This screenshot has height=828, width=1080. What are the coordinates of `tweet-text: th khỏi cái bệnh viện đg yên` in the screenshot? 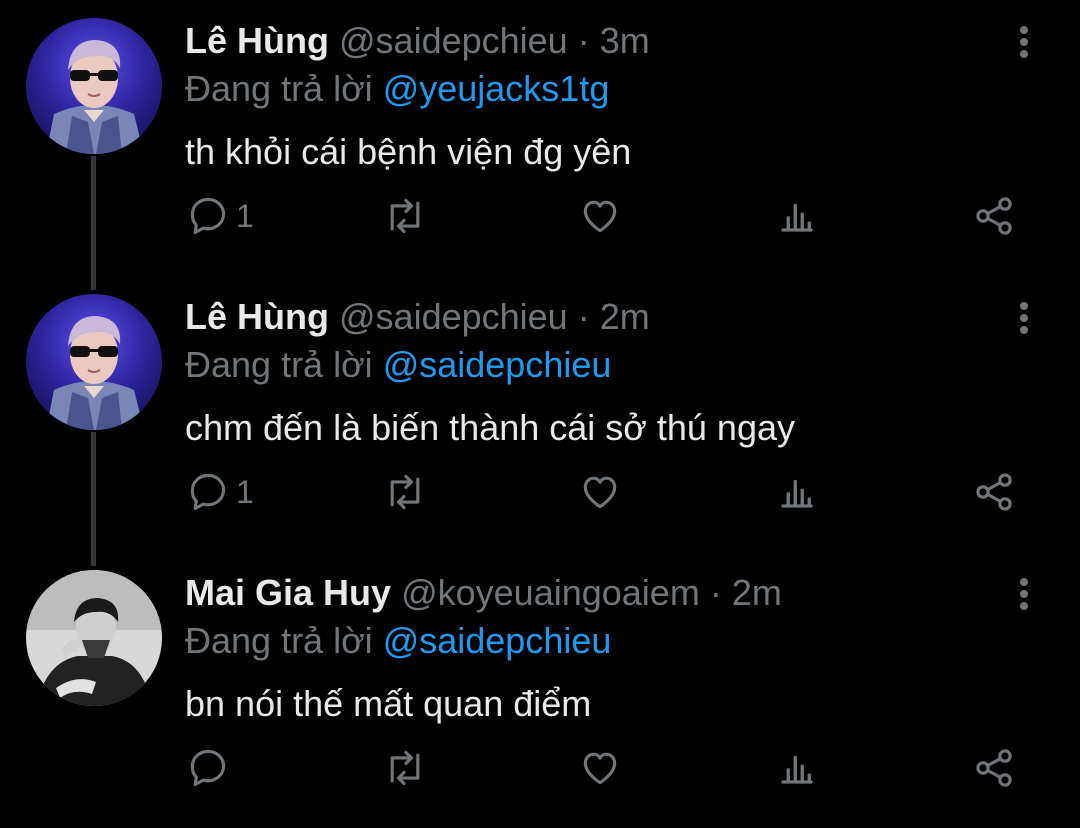 It's located at (408, 151).